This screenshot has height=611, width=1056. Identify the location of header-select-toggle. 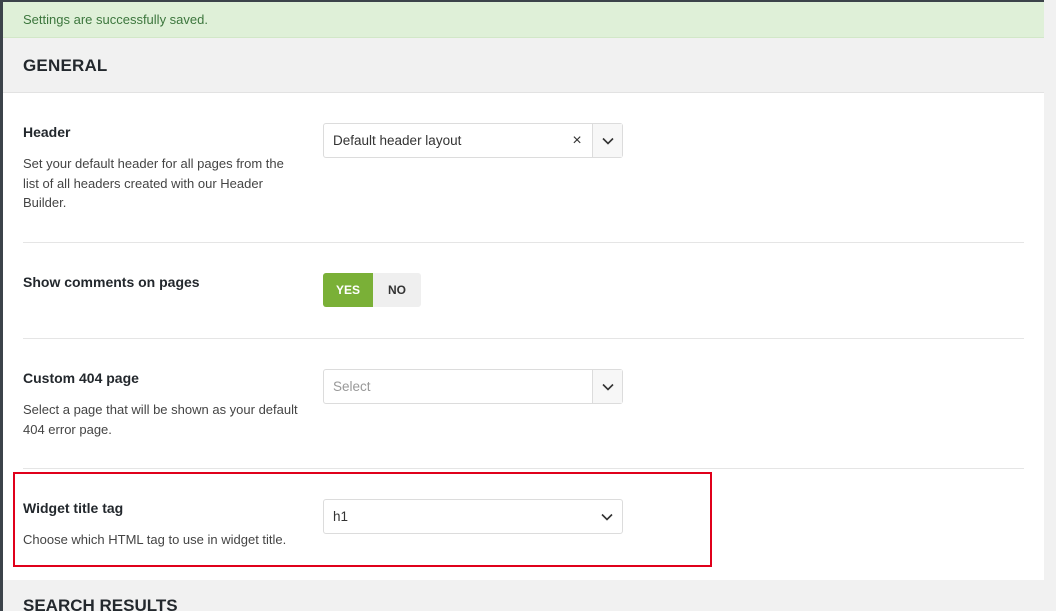
(607, 140).